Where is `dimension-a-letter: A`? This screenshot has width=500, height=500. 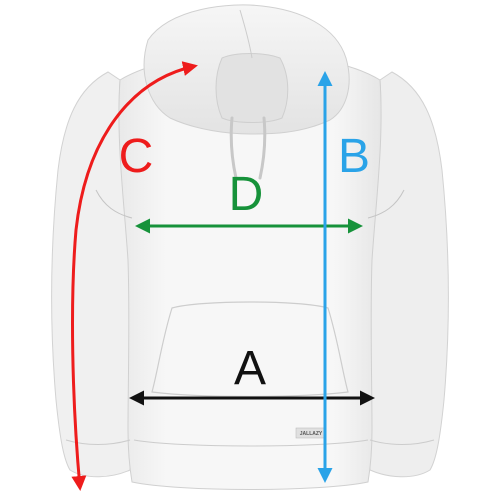
dimension-a-letter: A is located at coordinates (250, 368).